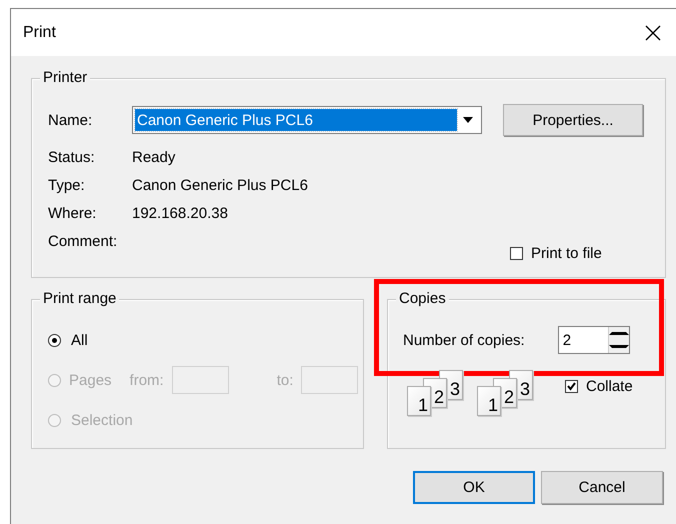 This screenshot has width=676, height=524. Describe the element at coordinates (79, 340) in the screenshot. I see `radio-label: All` at that location.